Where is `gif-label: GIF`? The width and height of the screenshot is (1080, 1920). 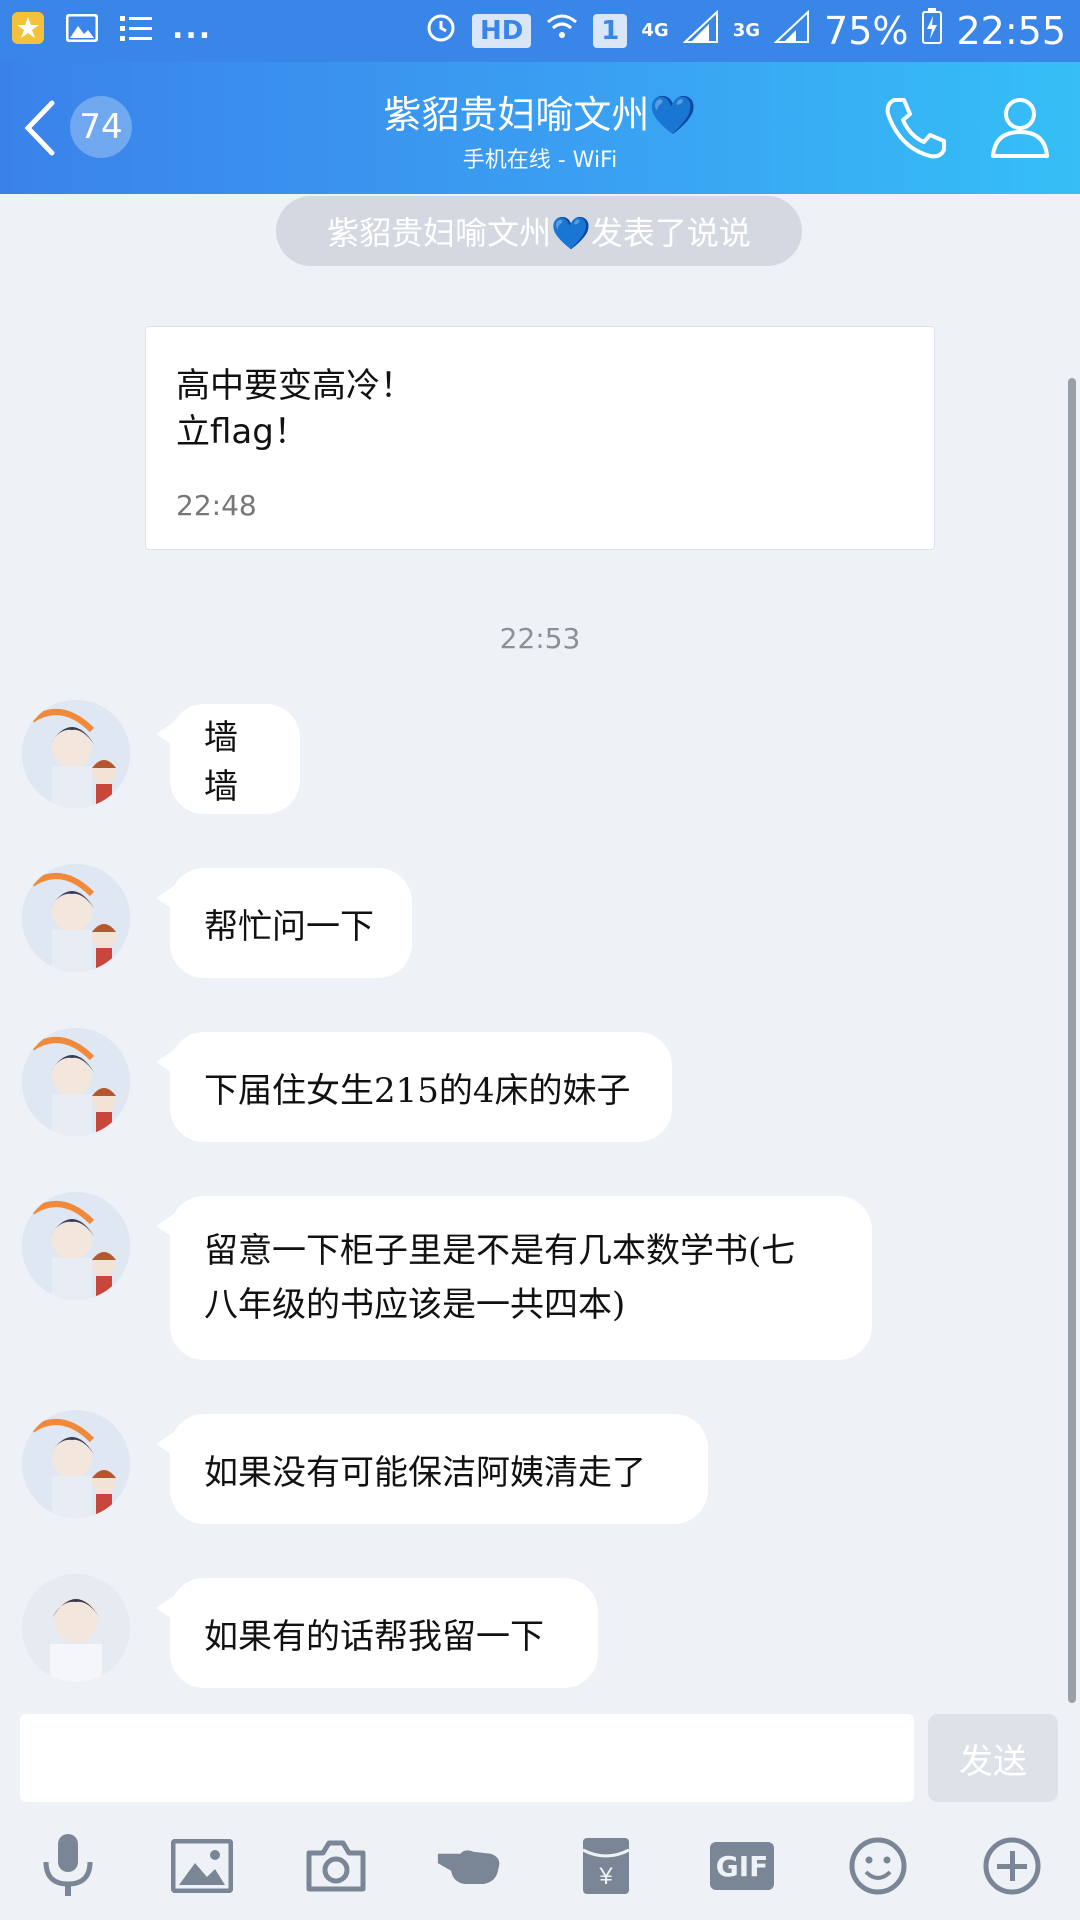
gif-label: GIF is located at coordinates (742, 1866).